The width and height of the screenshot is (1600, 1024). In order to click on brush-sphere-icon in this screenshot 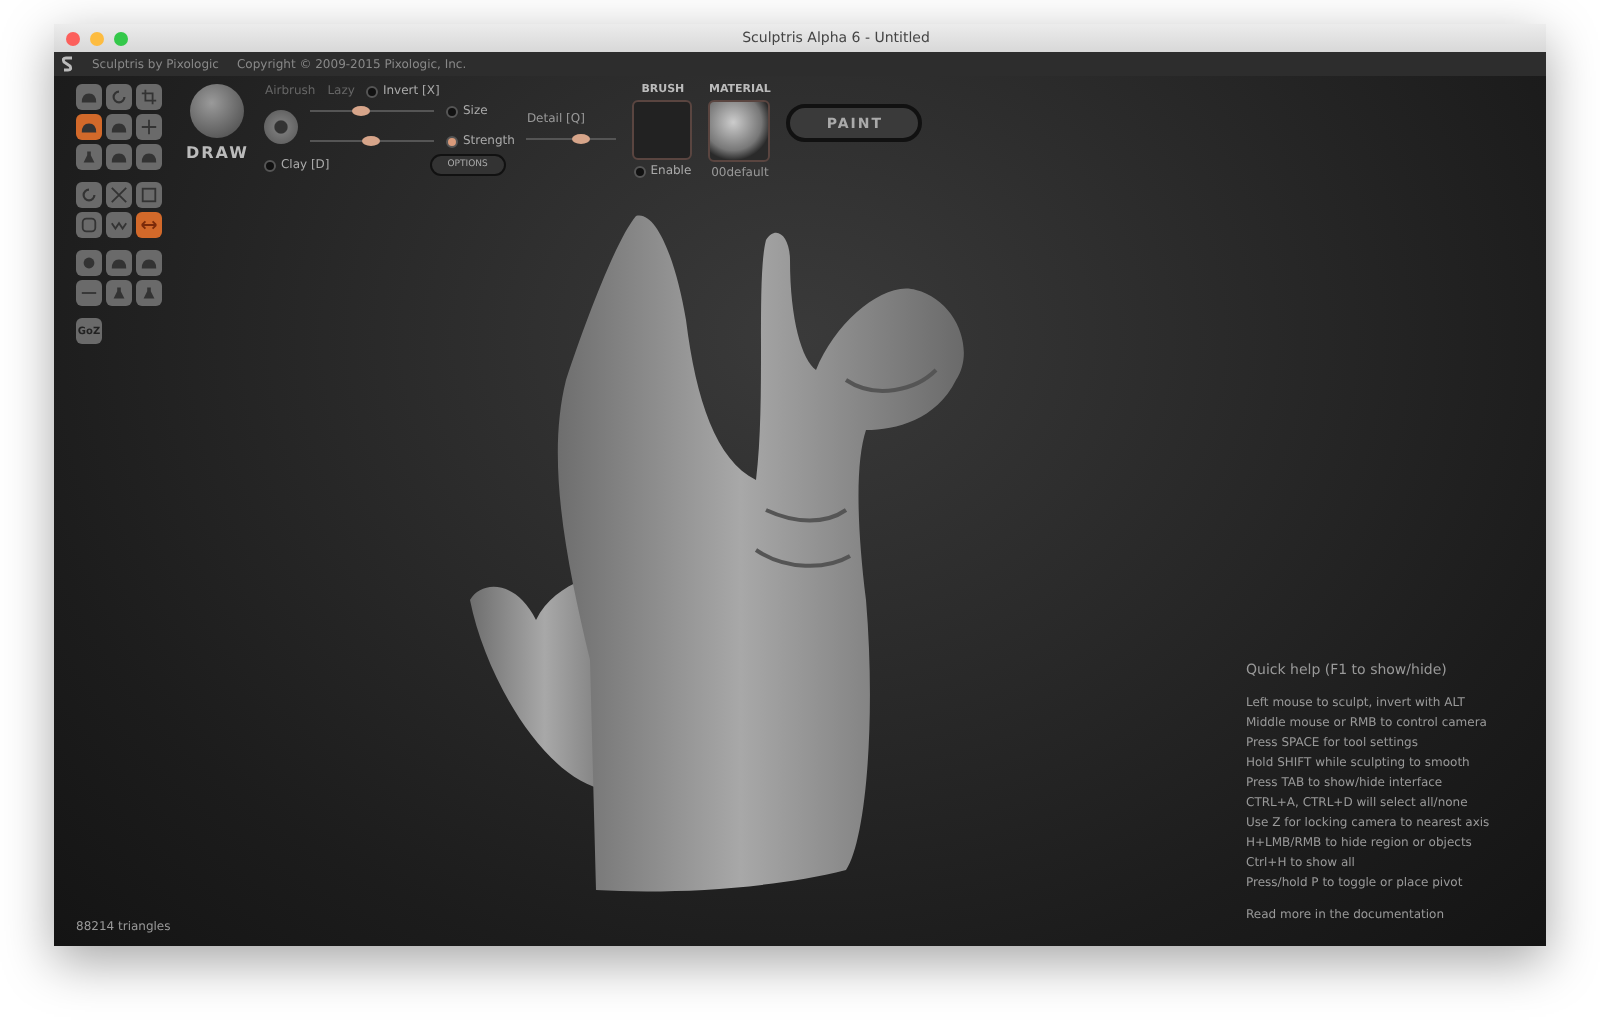, I will do `click(217, 111)`.